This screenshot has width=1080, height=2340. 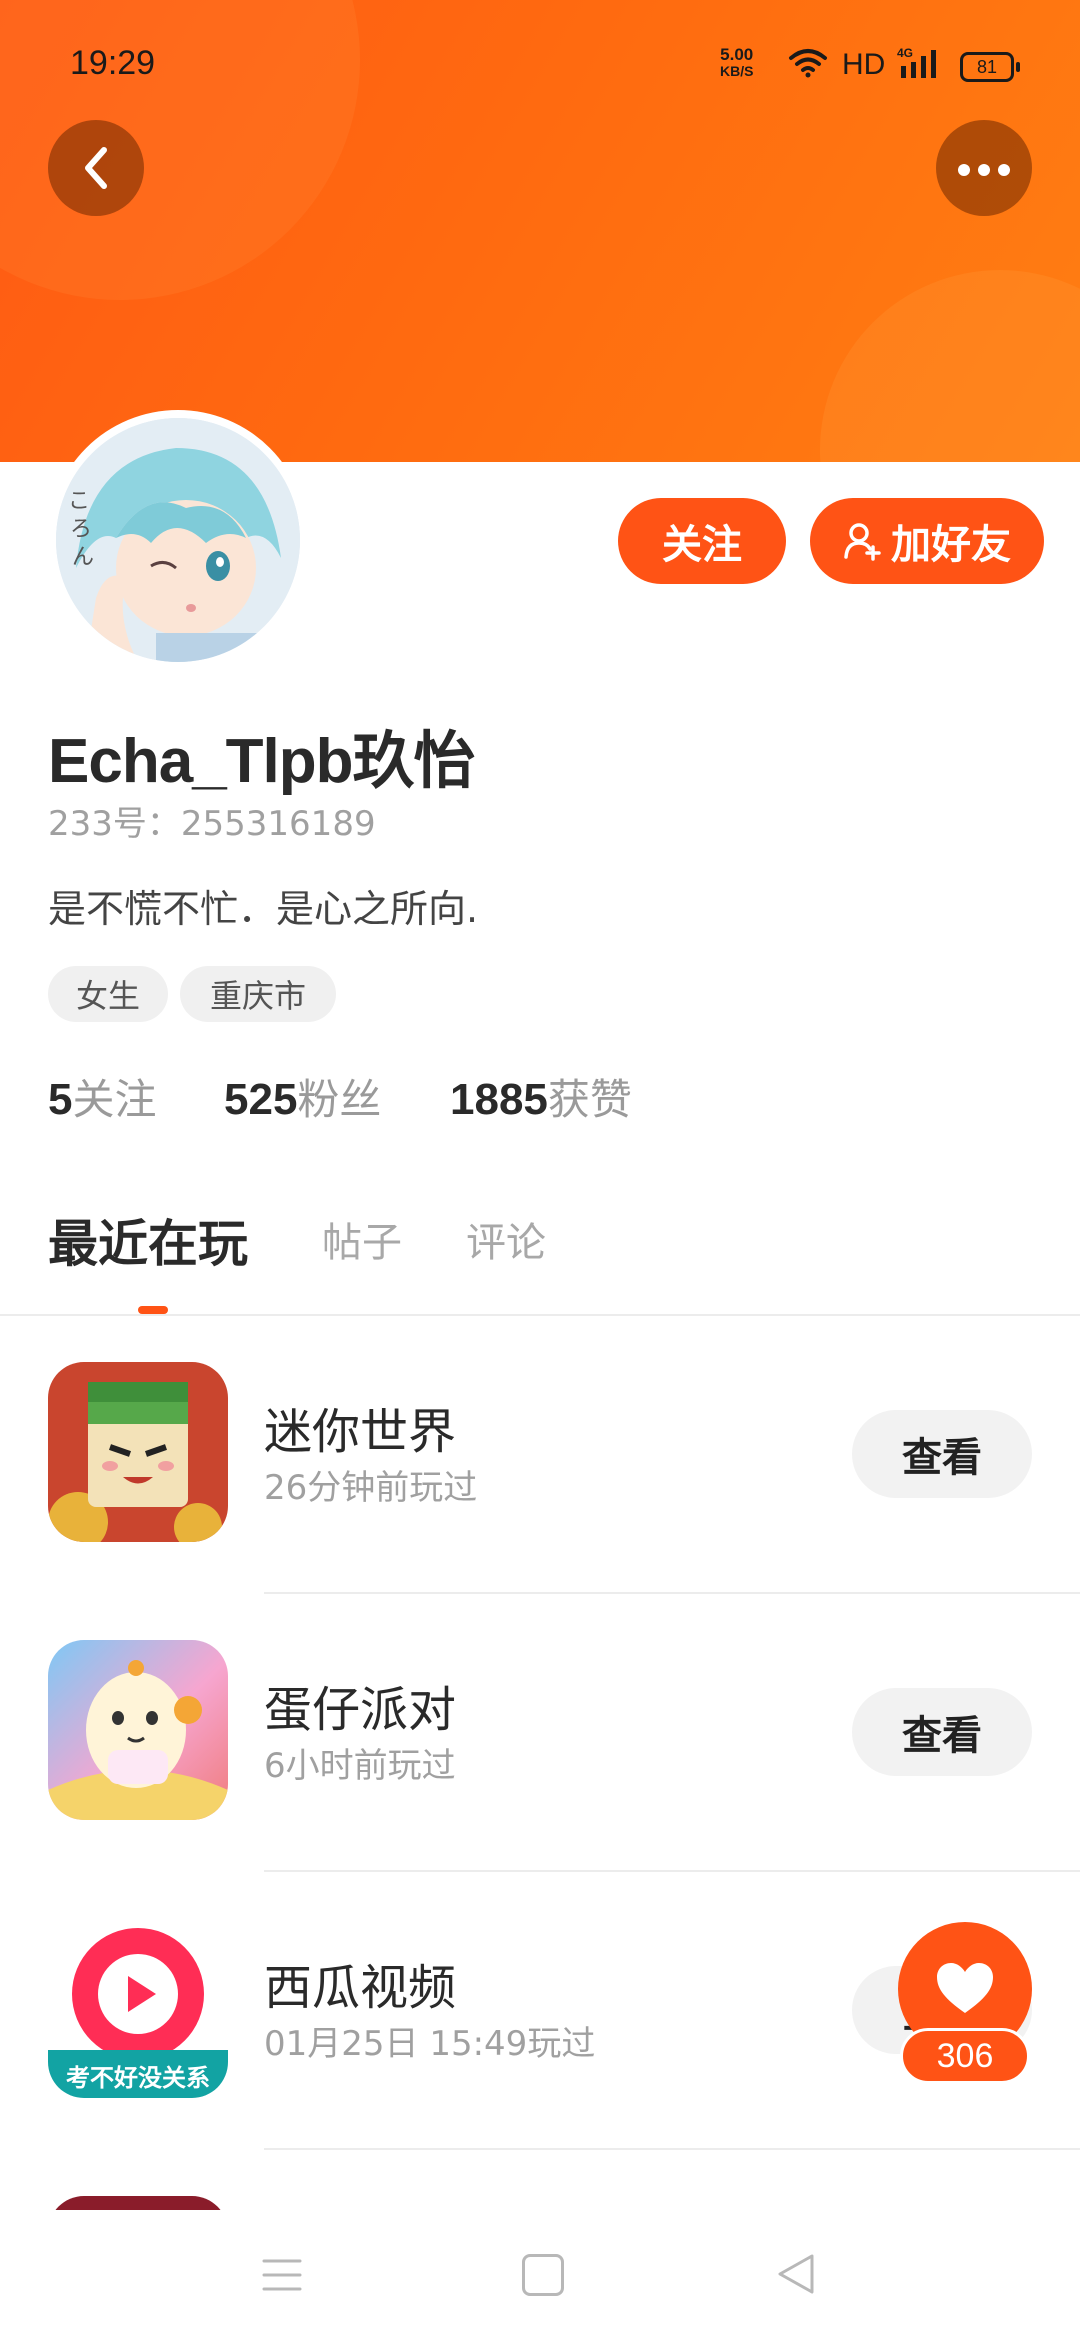 I want to click on divider, so click(x=672, y=2149).